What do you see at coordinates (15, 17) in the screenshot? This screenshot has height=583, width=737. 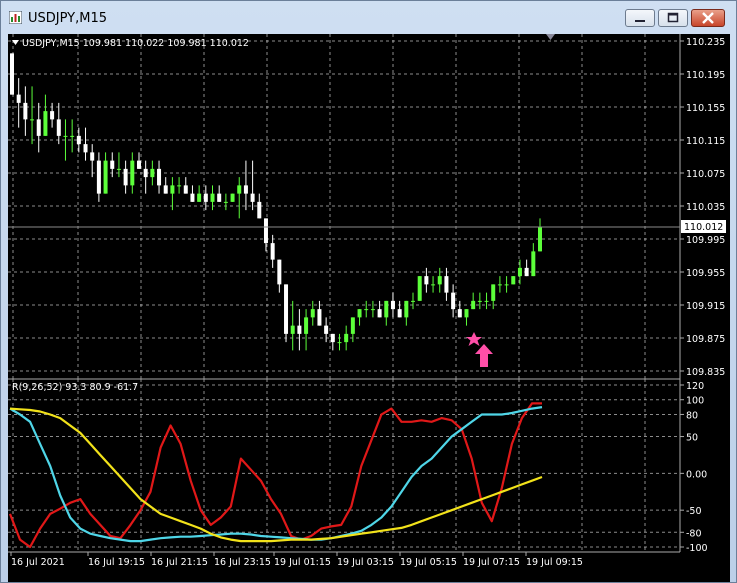 I see `chart-icon` at bounding box center [15, 17].